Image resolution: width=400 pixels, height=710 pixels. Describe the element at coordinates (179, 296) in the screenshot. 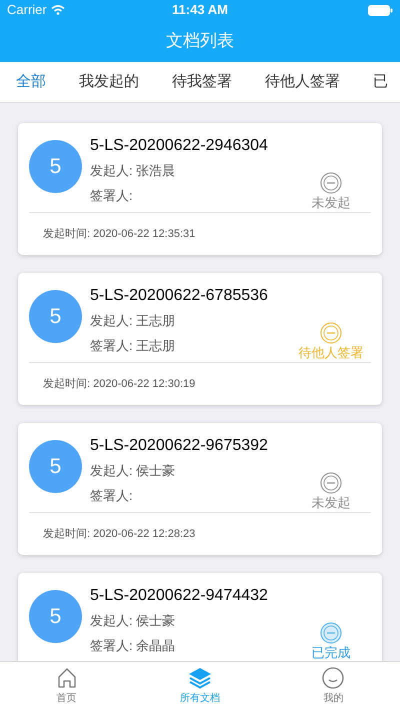

I see `document-title: 5-LS-20200622-6785536` at that location.